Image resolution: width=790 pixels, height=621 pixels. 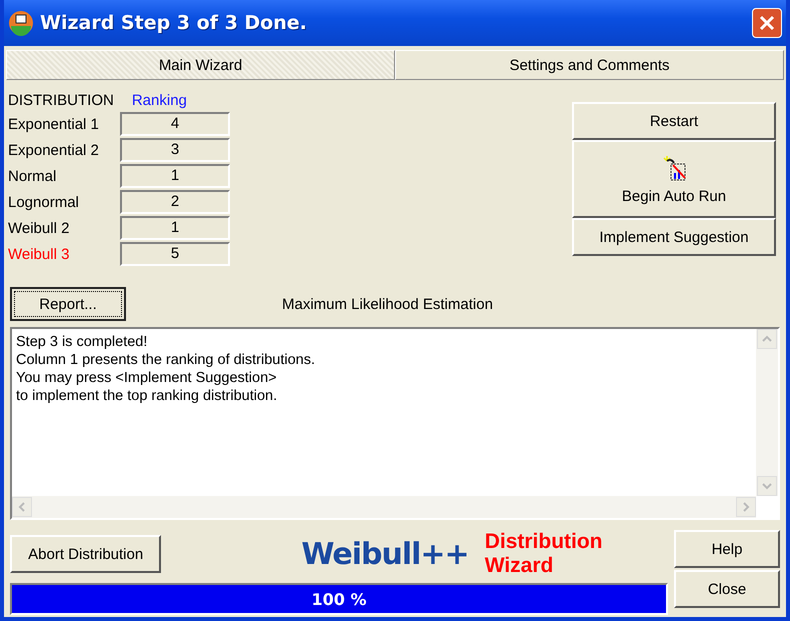 I want to click on distribution-name: Weibull 3, so click(x=39, y=254).